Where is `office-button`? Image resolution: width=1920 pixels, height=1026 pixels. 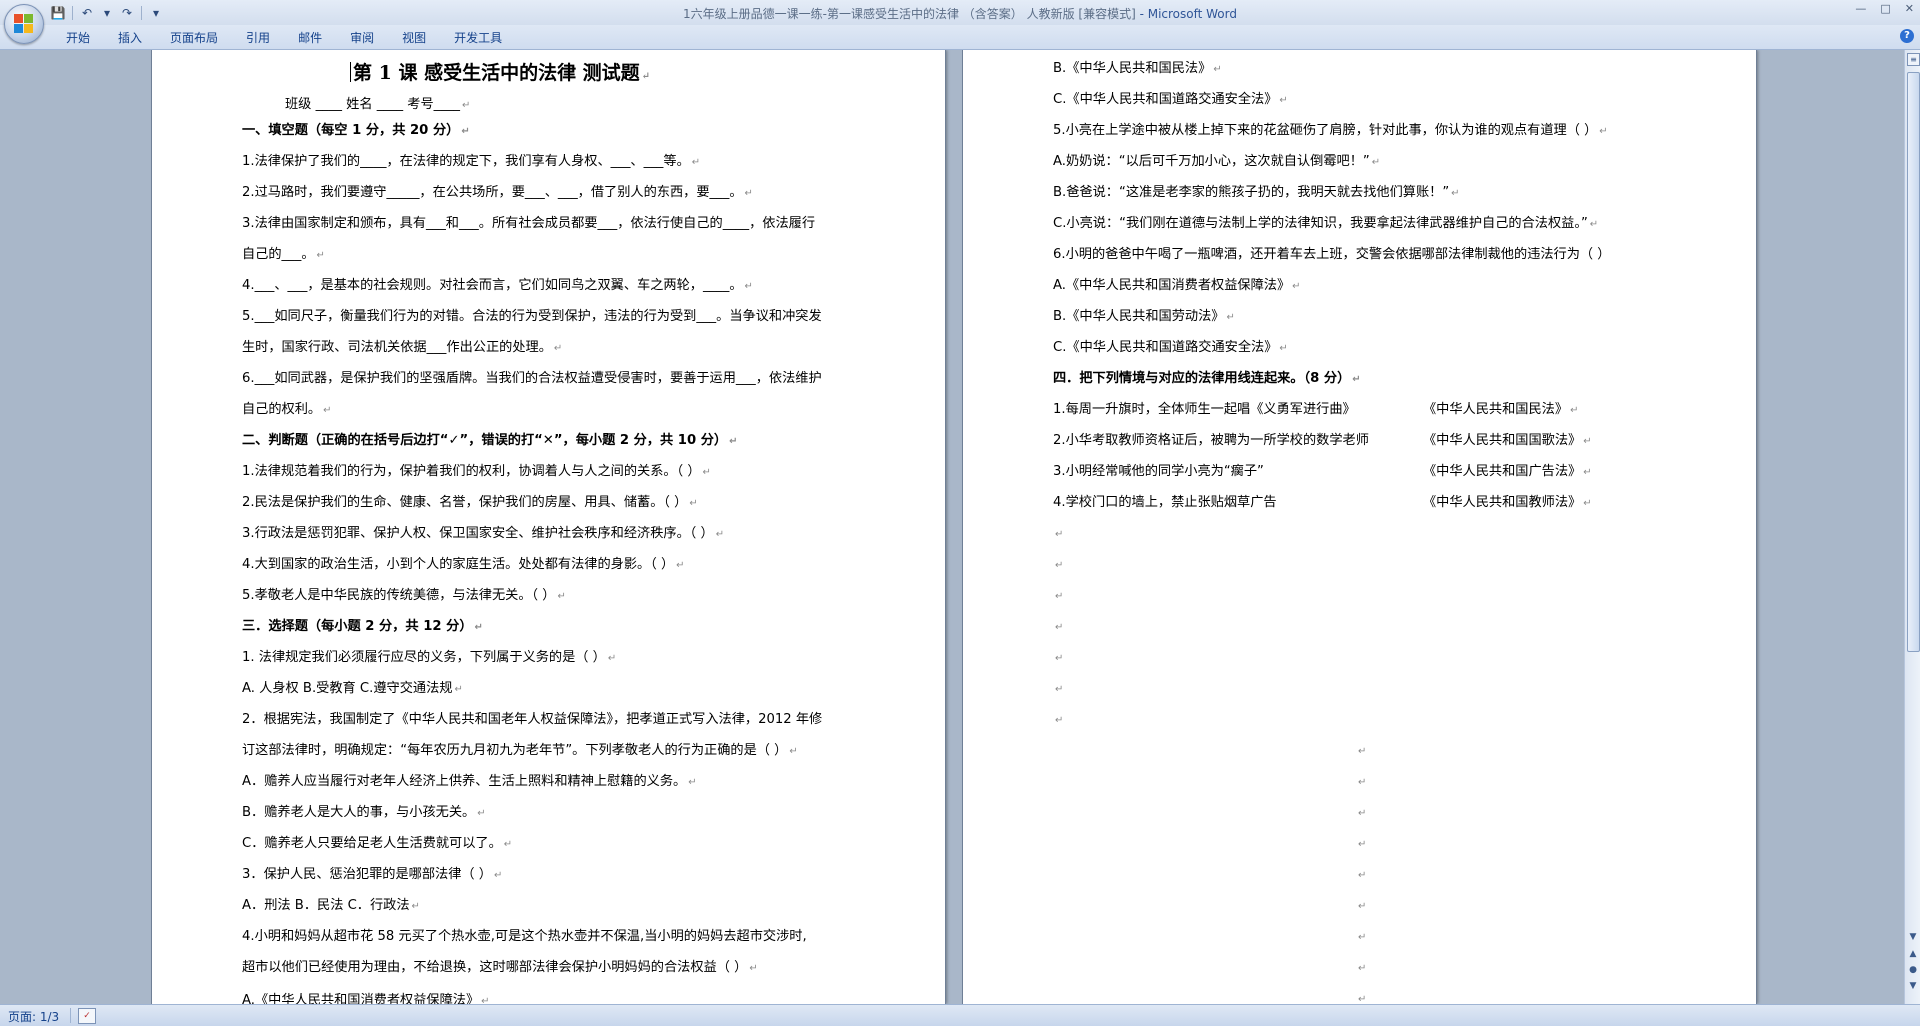
office-button is located at coordinates (24, 24).